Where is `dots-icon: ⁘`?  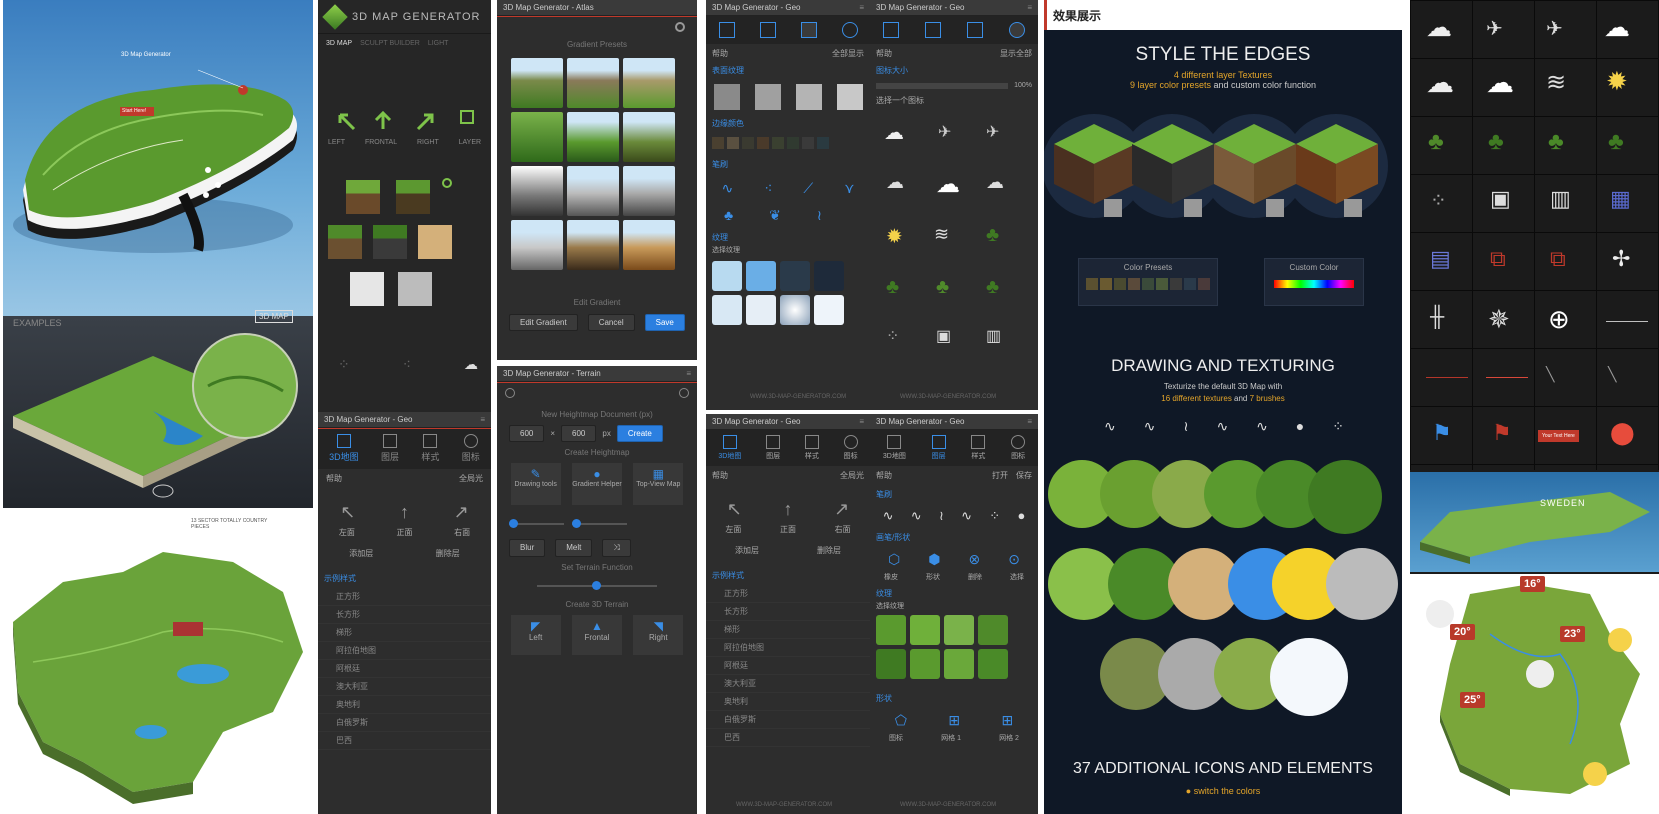 dots-icon: ⁘ is located at coordinates (892, 336).